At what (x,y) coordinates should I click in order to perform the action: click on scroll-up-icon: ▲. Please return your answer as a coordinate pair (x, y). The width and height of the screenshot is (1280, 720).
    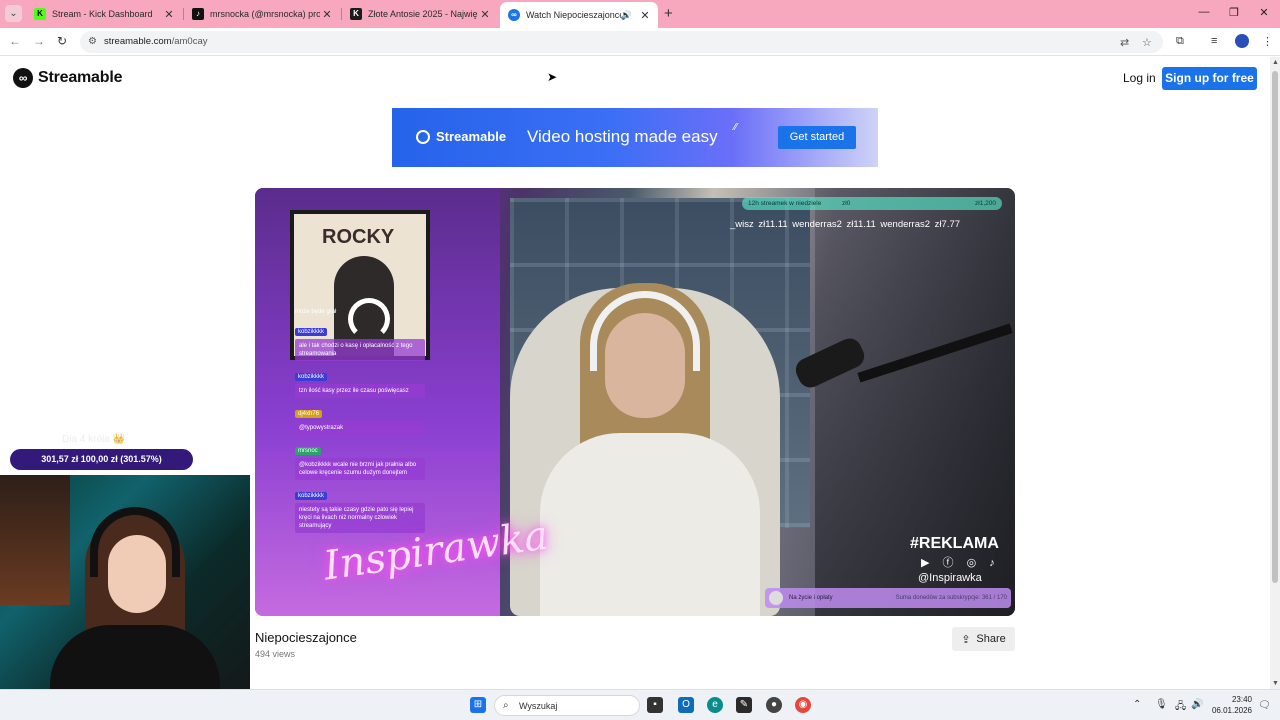
    Looking at the image, I should click on (1275, 62).